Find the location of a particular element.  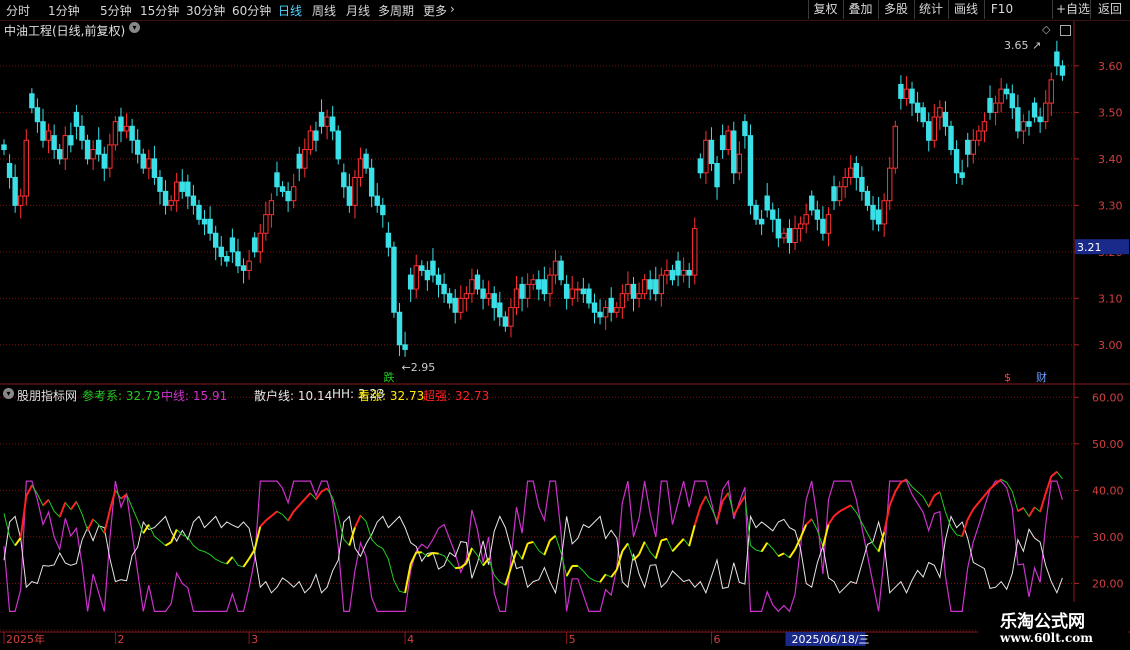

price-title: 中油工程(日线,前复权) is located at coordinates (65, 31).